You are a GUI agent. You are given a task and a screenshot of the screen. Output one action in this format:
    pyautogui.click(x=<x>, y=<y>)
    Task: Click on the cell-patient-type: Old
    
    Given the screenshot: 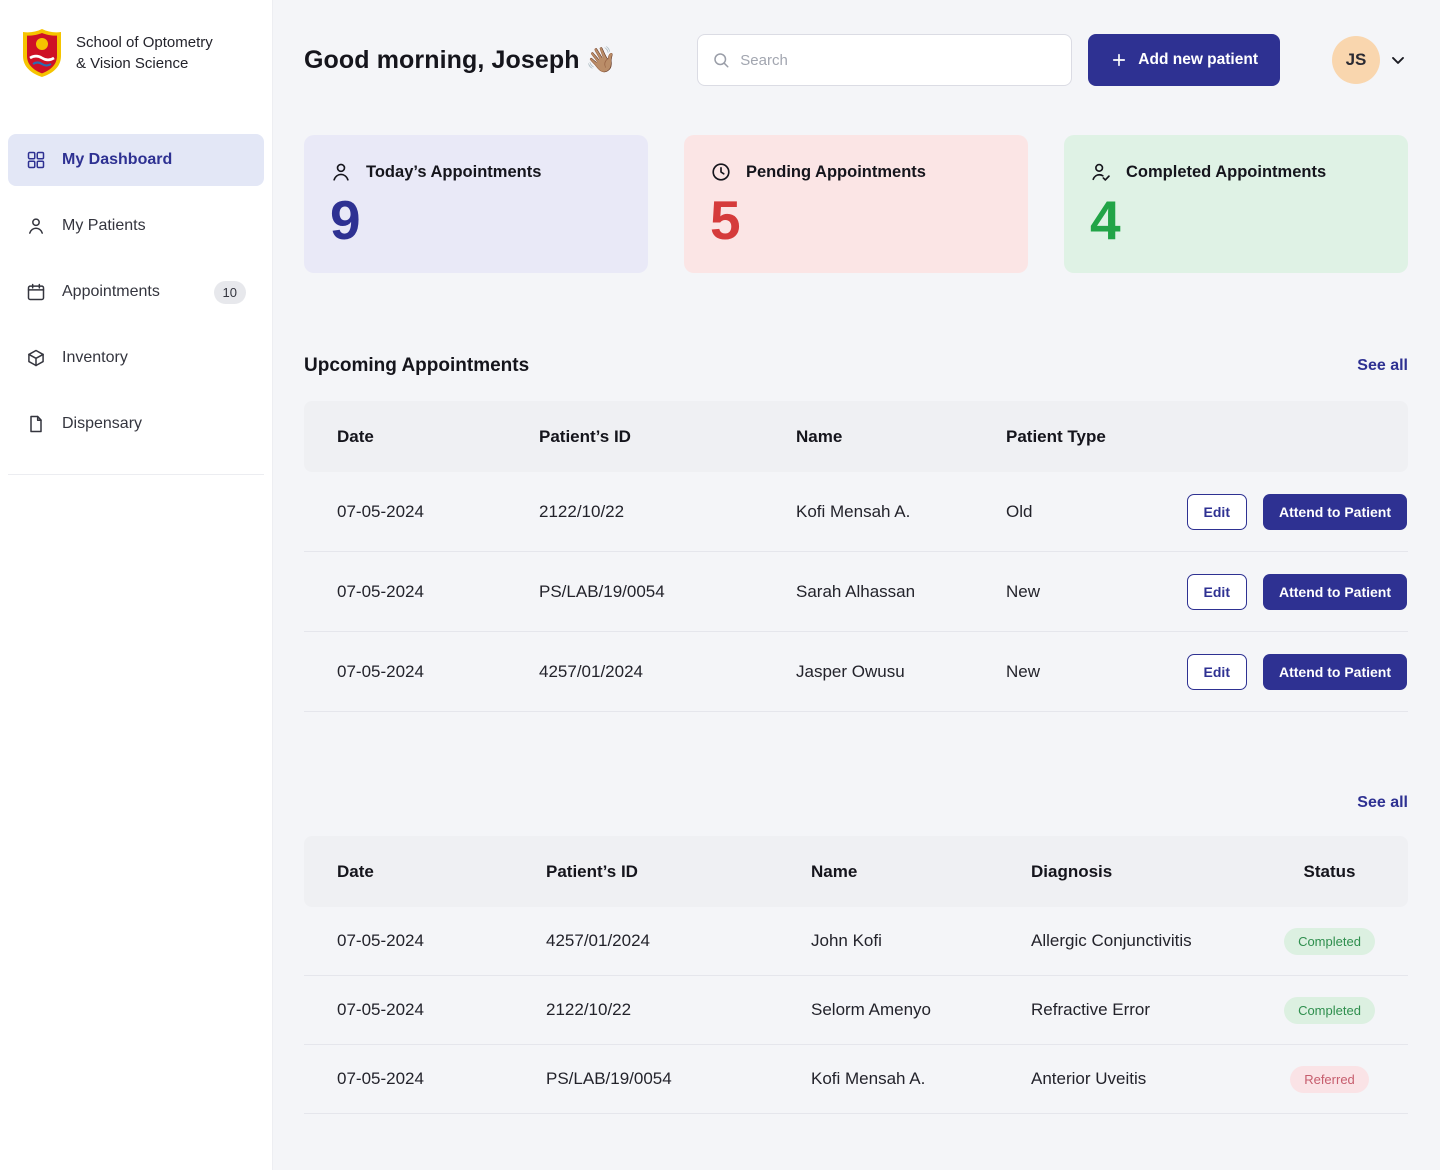 What is the action you would take?
    pyautogui.click(x=1019, y=511)
    